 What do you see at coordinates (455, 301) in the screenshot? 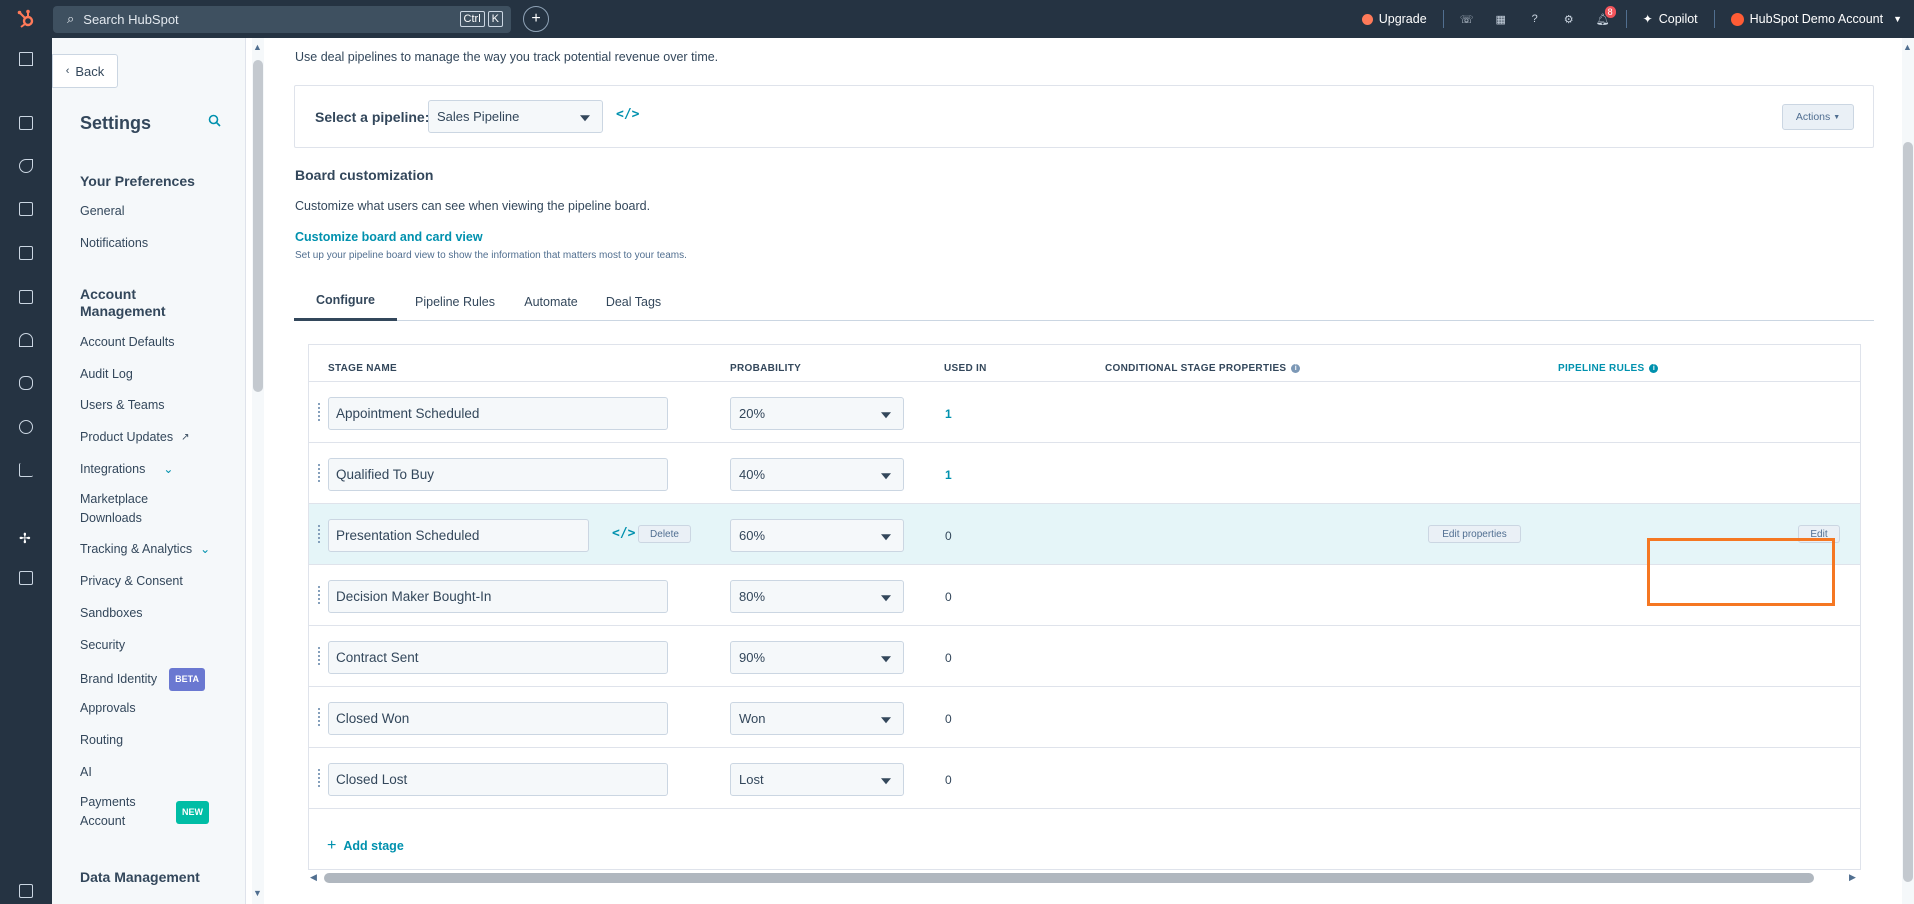
I see `tab-pipeline-rules: Pipeline Rules` at bounding box center [455, 301].